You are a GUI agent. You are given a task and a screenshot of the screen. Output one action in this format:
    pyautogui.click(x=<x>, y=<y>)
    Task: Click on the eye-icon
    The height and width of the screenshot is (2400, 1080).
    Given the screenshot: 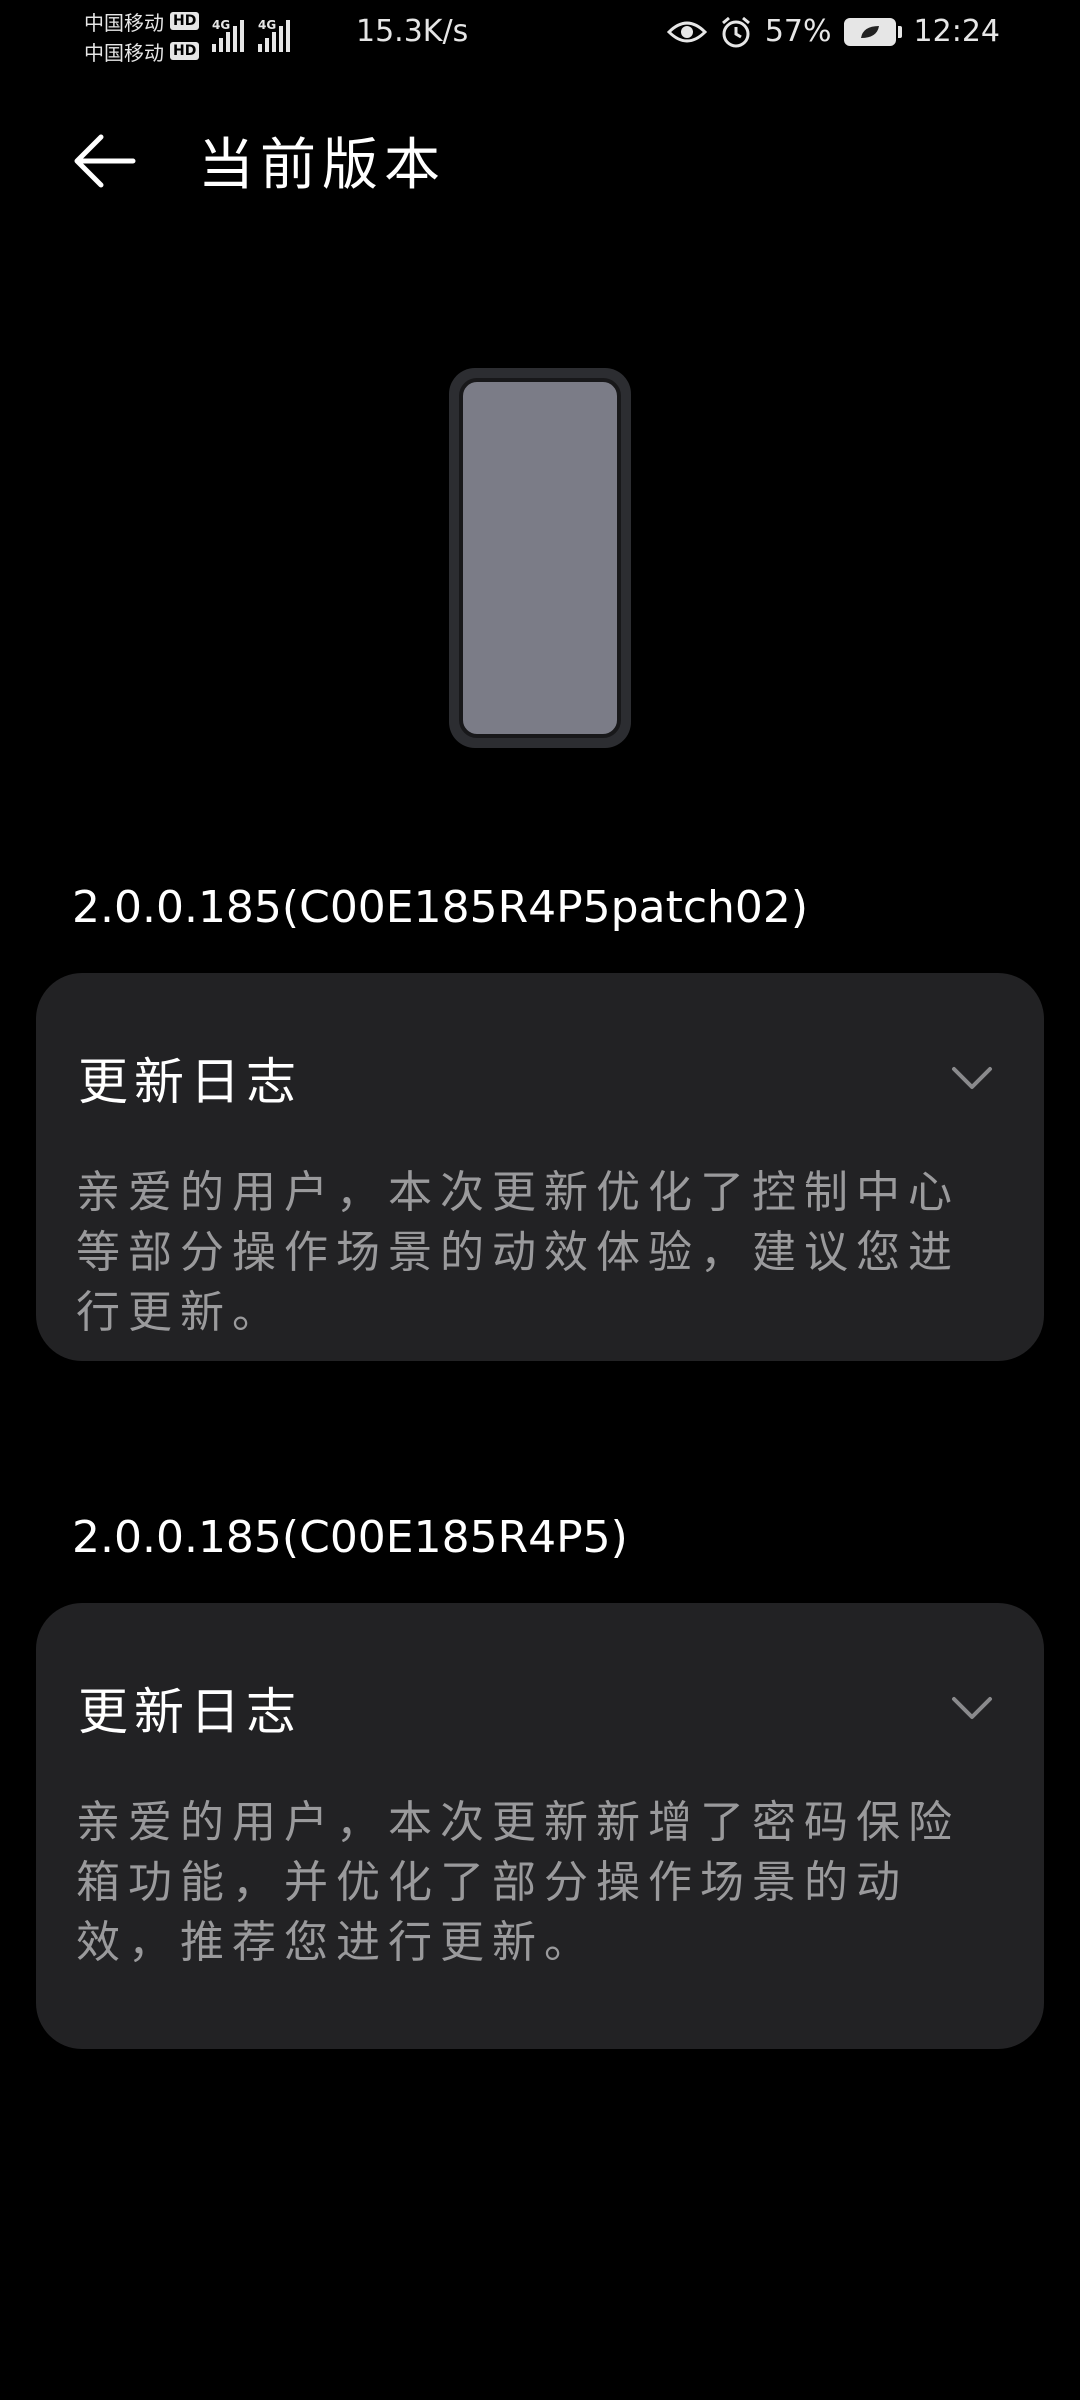 What is the action you would take?
    pyautogui.click(x=686, y=32)
    